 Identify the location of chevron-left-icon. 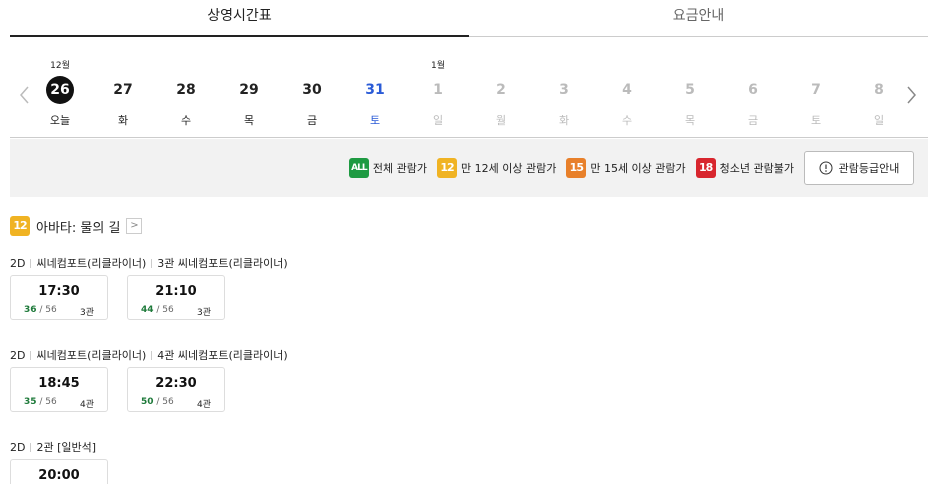
(25, 95).